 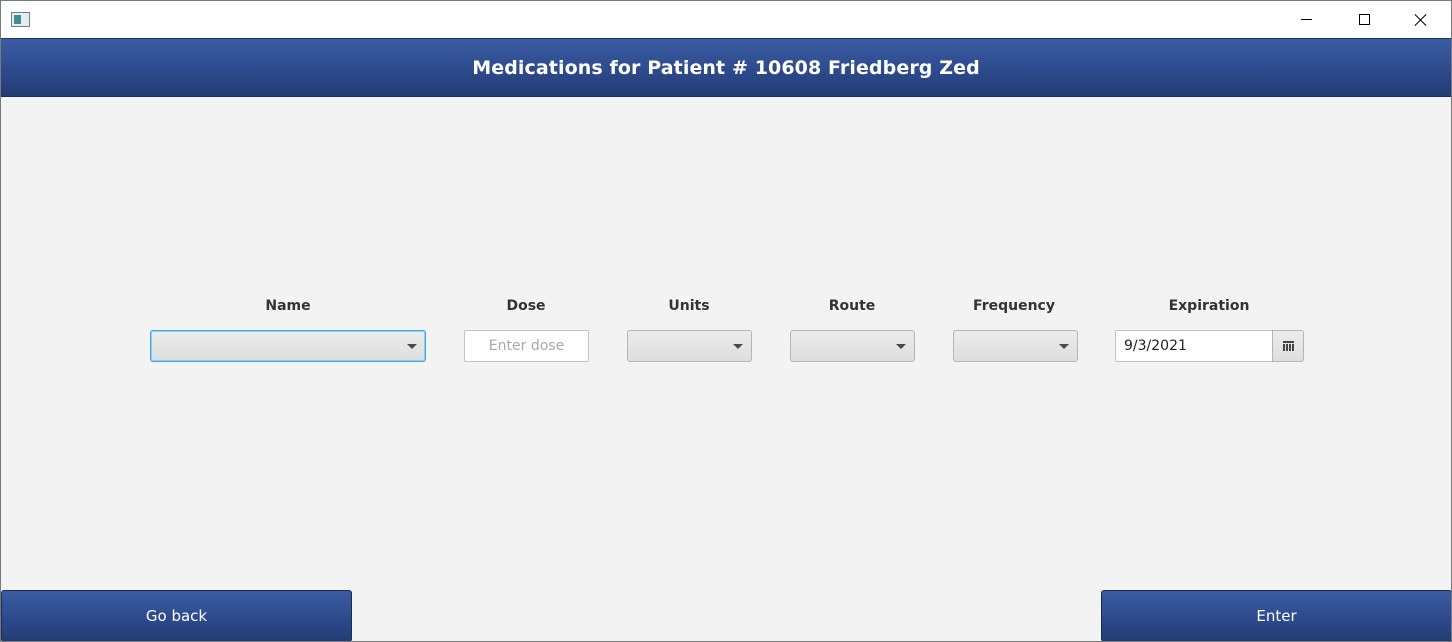 I want to click on close-icon, so click(x=1421, y=20).